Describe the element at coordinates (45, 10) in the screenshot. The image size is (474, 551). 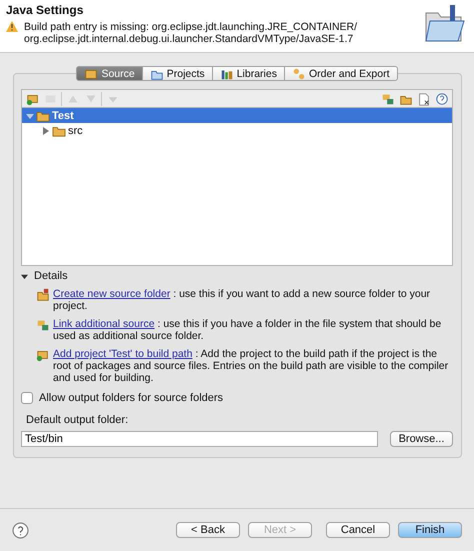
I see `dialog-title: Java Settings` at that location.